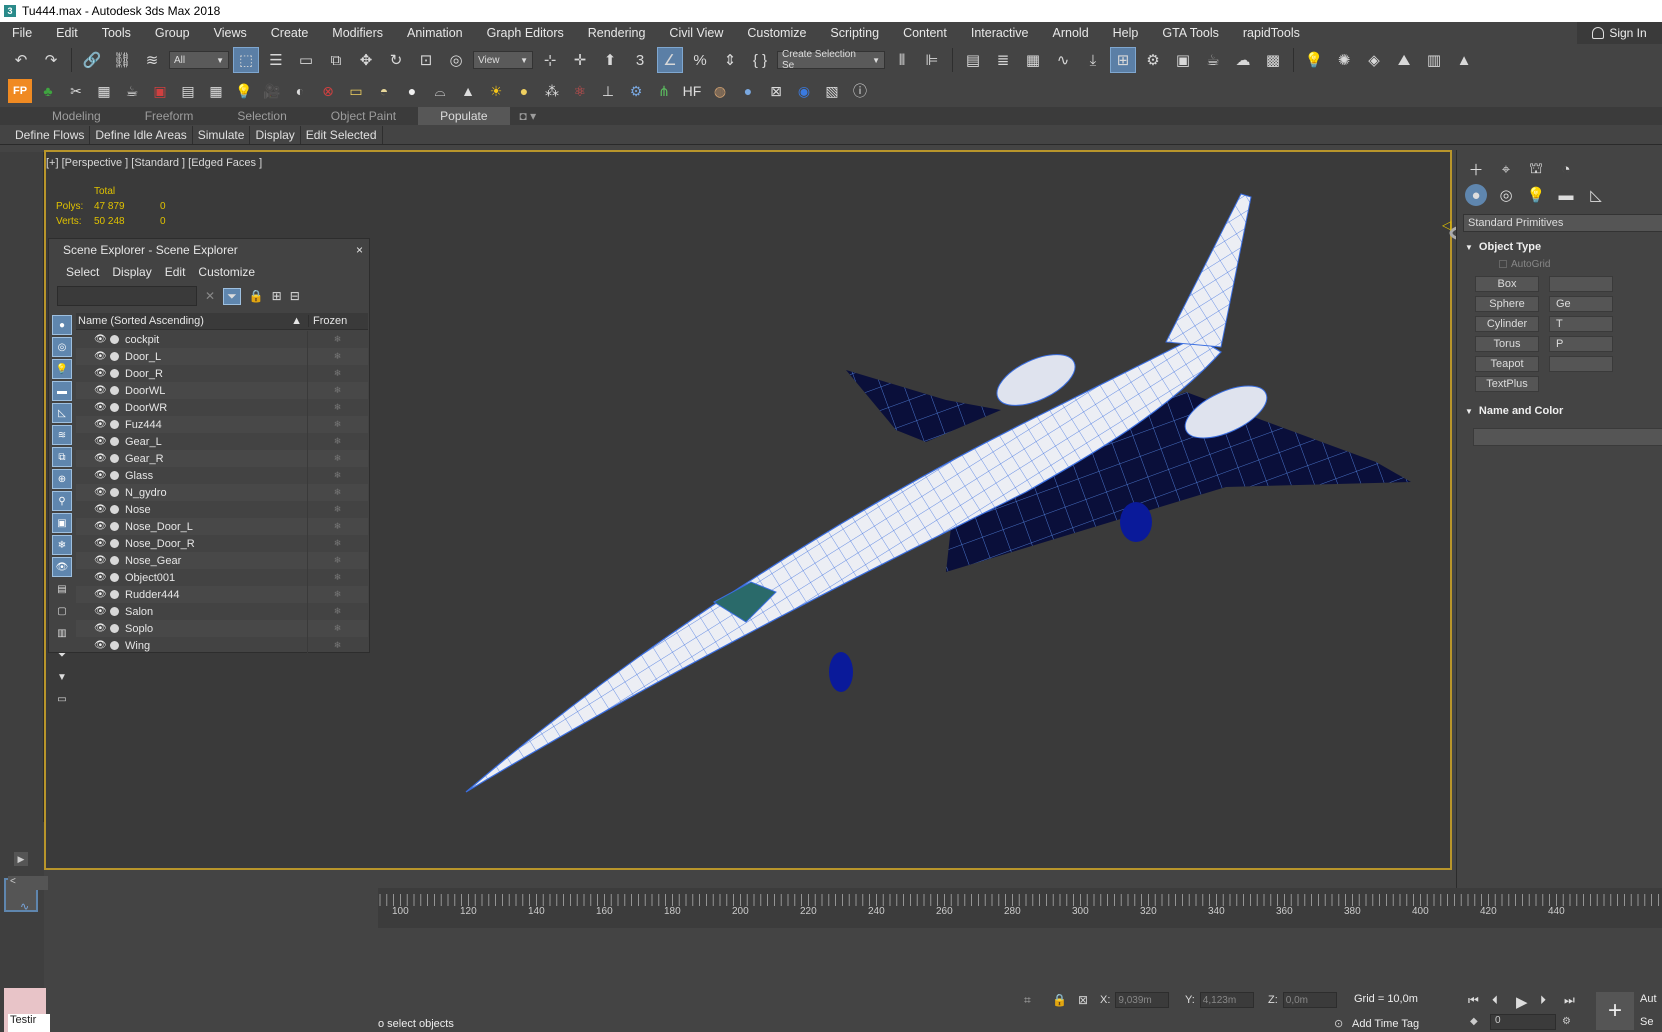 The height and width of the screenshot is (1032, 1662). I want to click on menu-scripting: Scripting, so click(854, 33).